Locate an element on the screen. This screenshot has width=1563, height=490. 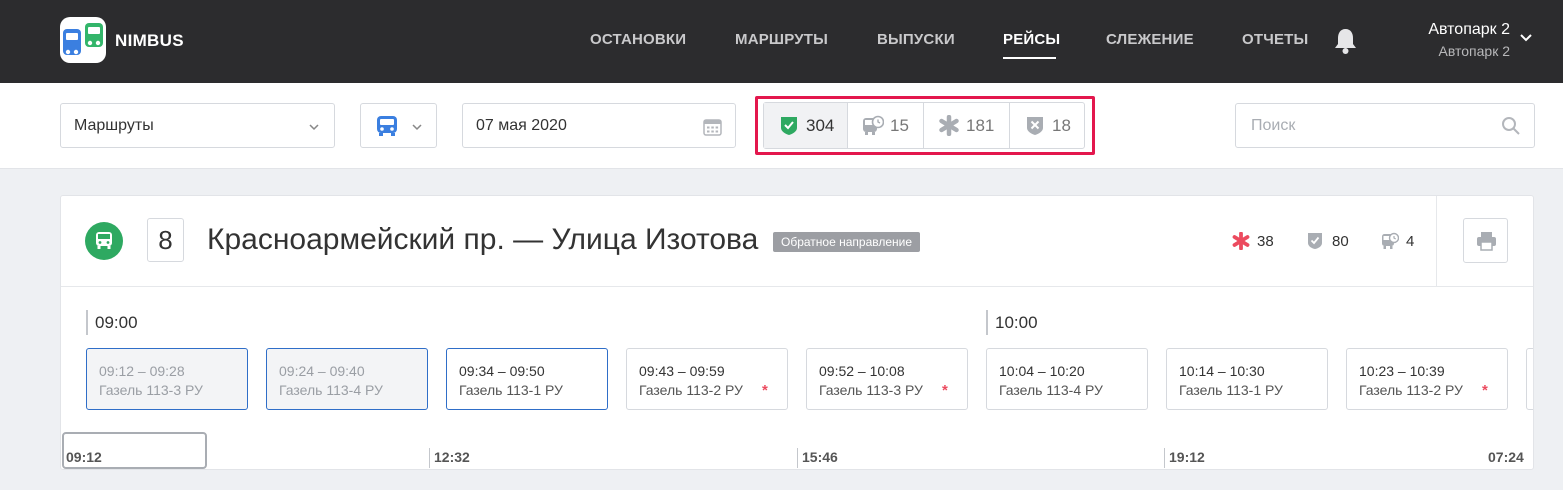
filter-completed: 304 is located at coordinates (806, 125).